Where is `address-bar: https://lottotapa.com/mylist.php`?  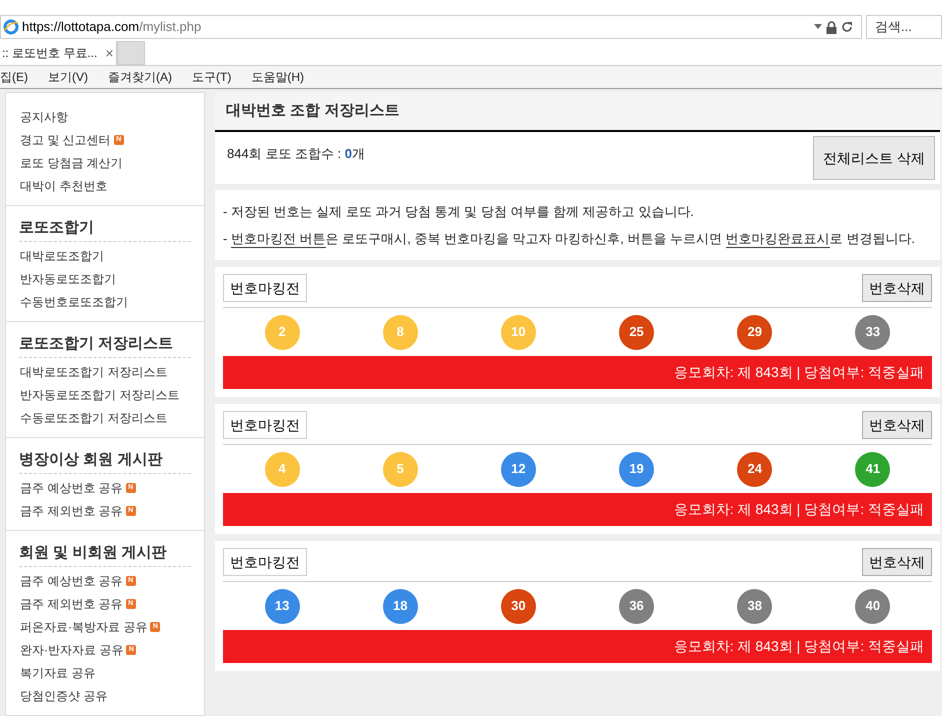 address-bar: https://lottotapa.com/mylist.php is located at coordinates (431, 27).